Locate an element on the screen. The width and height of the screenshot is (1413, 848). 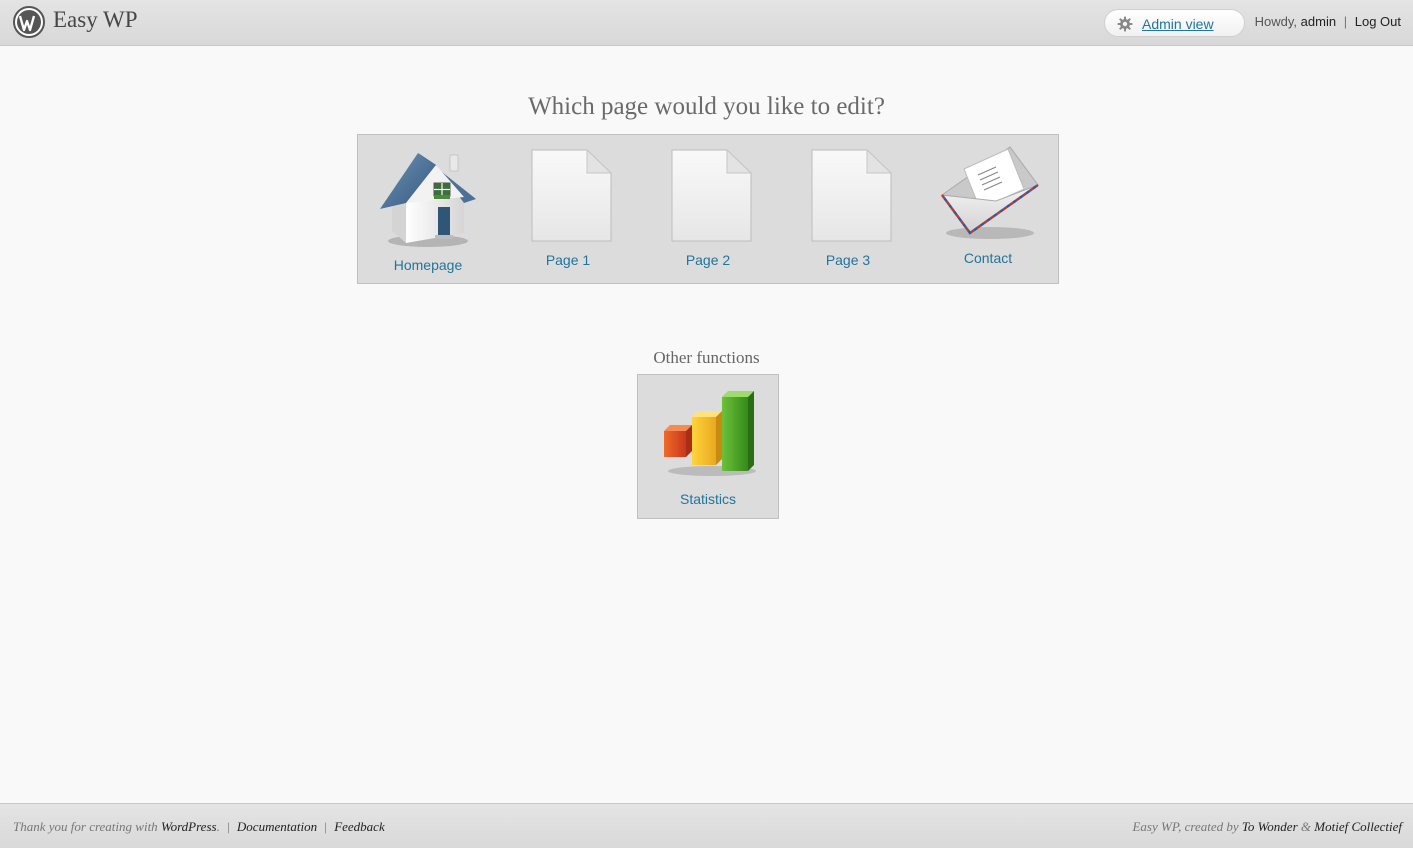
page-tile-page-3: Page 3 is located at coordinates (848, 209).